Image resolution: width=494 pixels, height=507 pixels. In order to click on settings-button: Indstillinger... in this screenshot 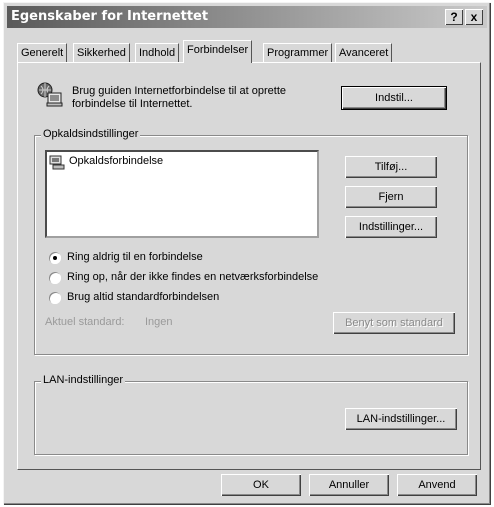, I will do `click(391, 227)`.